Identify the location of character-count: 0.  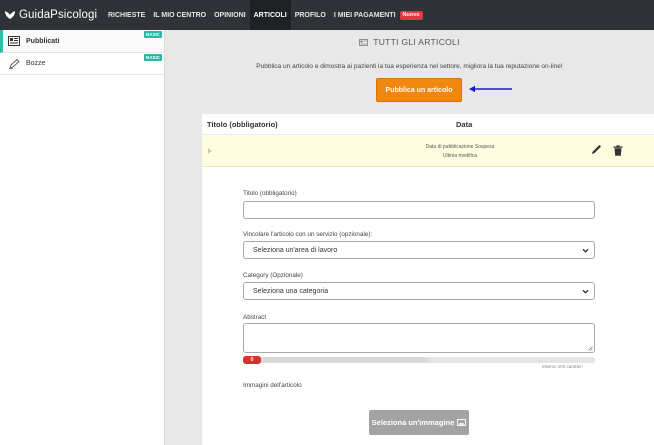
(252, 360).